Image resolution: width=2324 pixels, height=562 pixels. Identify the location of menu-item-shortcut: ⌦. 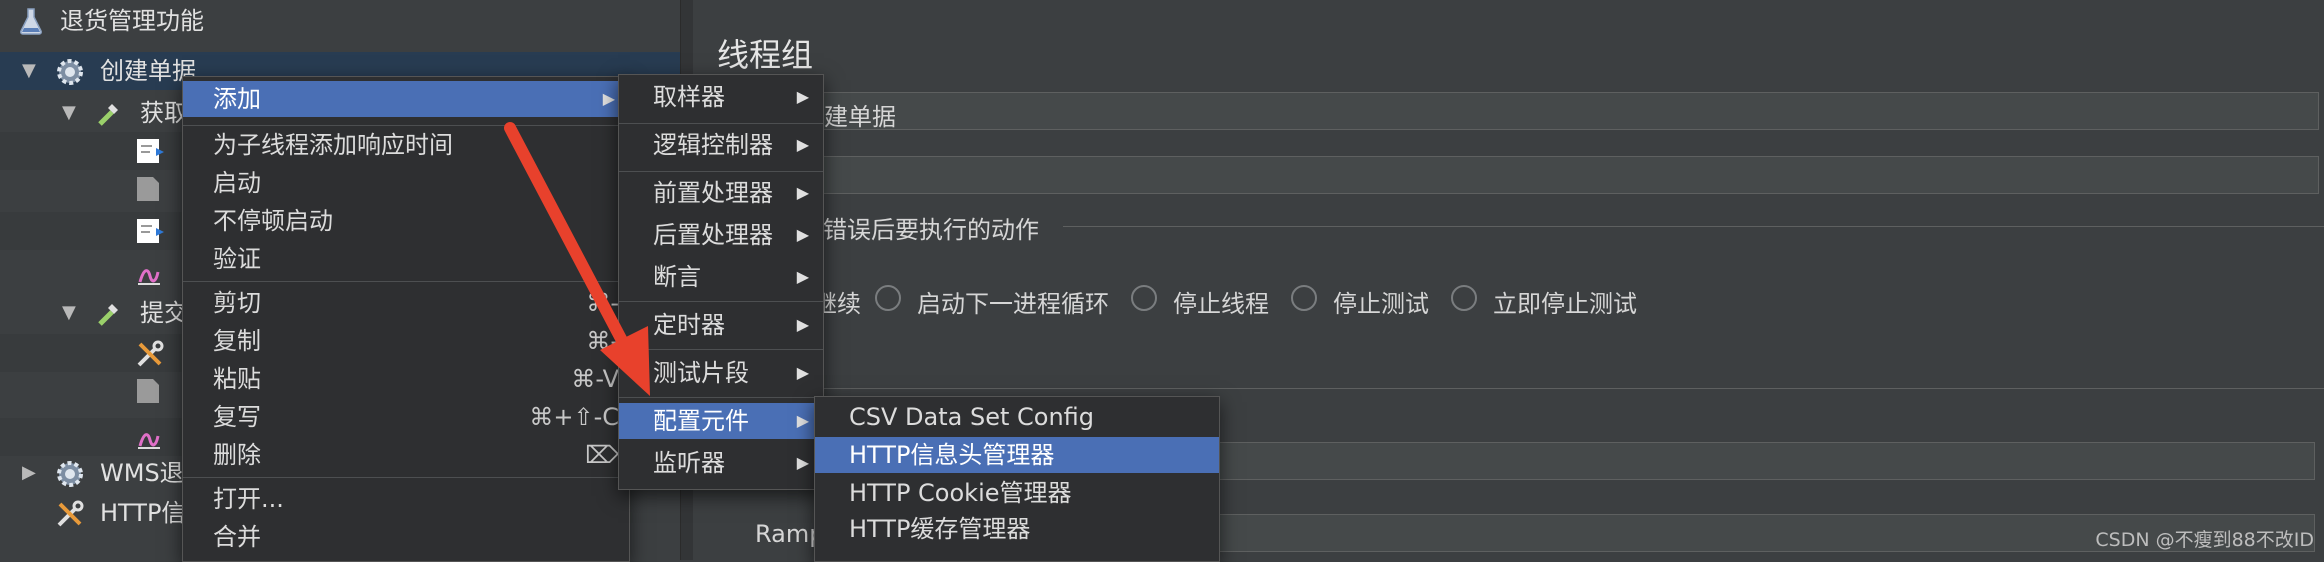
(602, 455).